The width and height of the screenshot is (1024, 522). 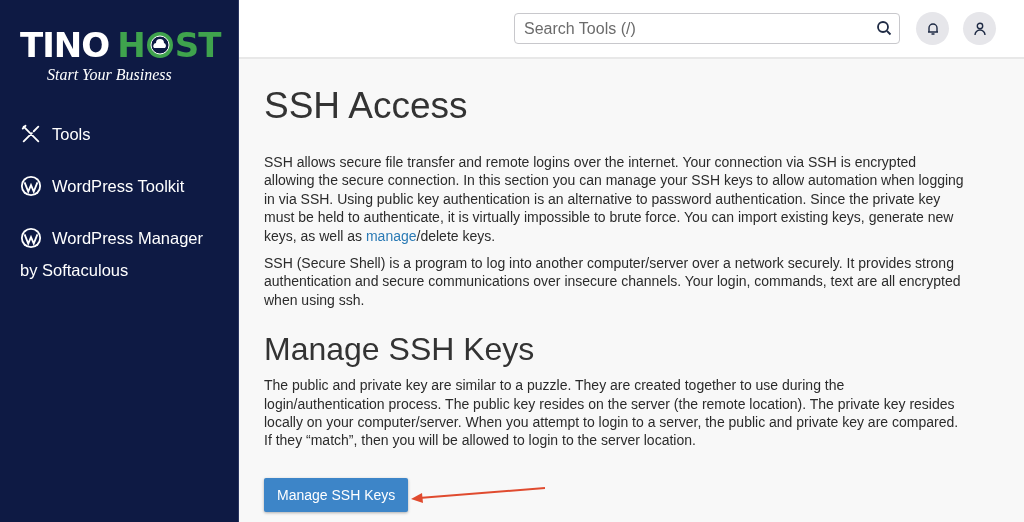 What do you see at coordinates (400, 350) in the screenshot?
I see `section-title: Manage SSH Keys` at bounding box center [400, 350].